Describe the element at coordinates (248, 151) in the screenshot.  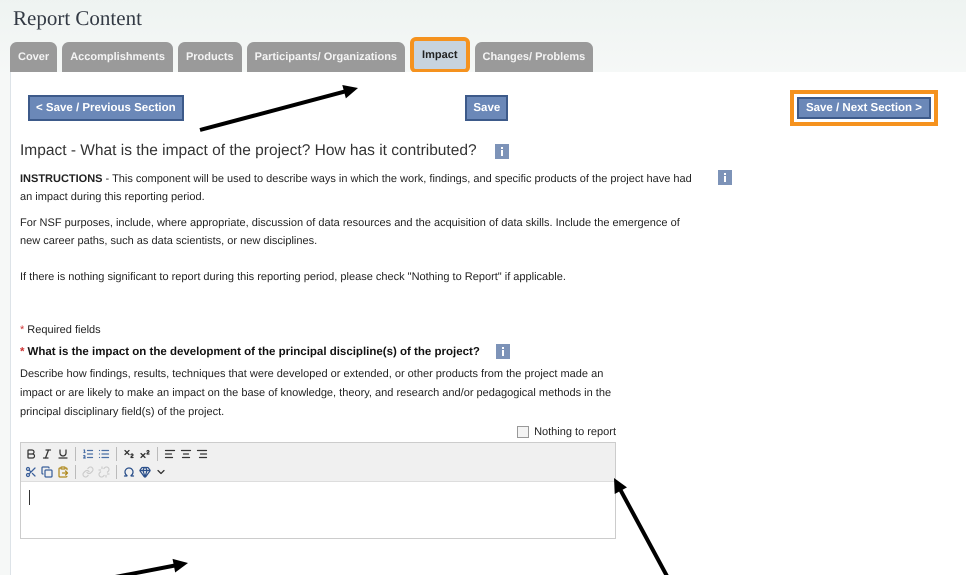
I see `section-heading: Impact - What is the impact of the project? How has it contributed?` at that location.